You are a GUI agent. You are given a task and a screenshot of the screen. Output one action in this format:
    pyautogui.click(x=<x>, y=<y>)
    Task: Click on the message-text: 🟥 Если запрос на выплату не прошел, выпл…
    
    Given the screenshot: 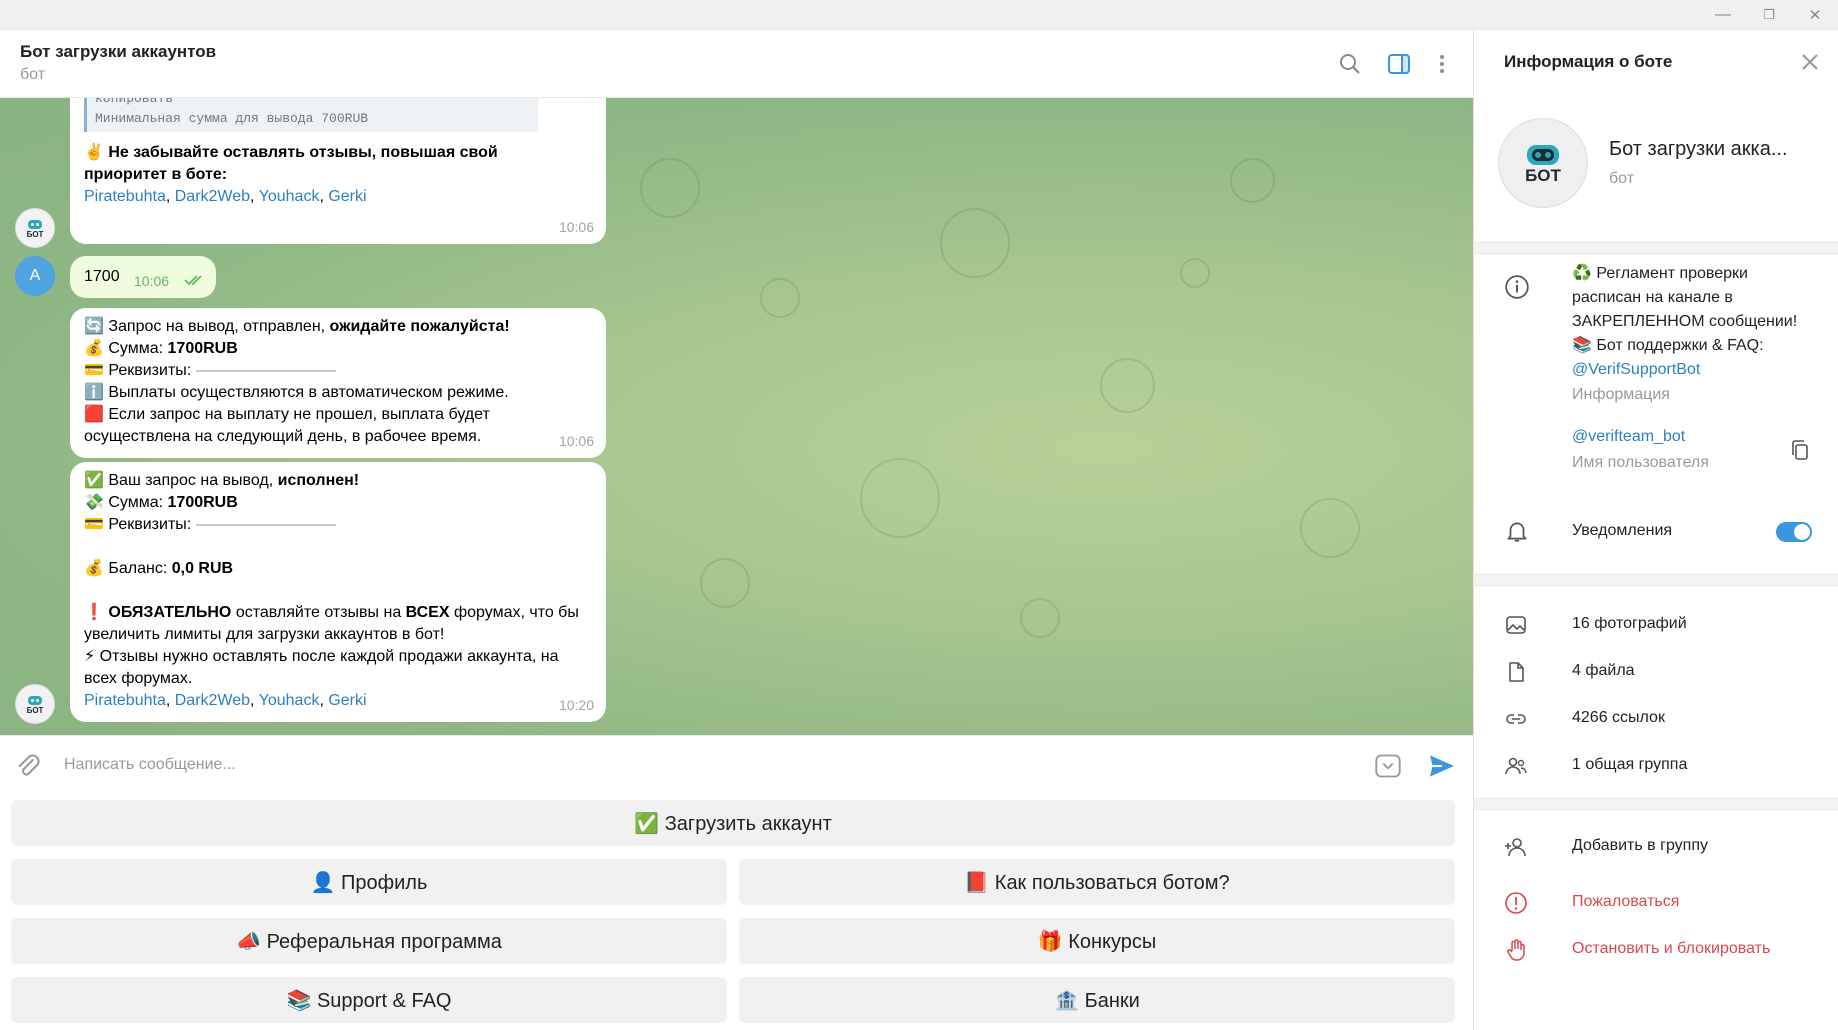 What is the action you would take?
    pyautogui.click(x=287, y=414)
    